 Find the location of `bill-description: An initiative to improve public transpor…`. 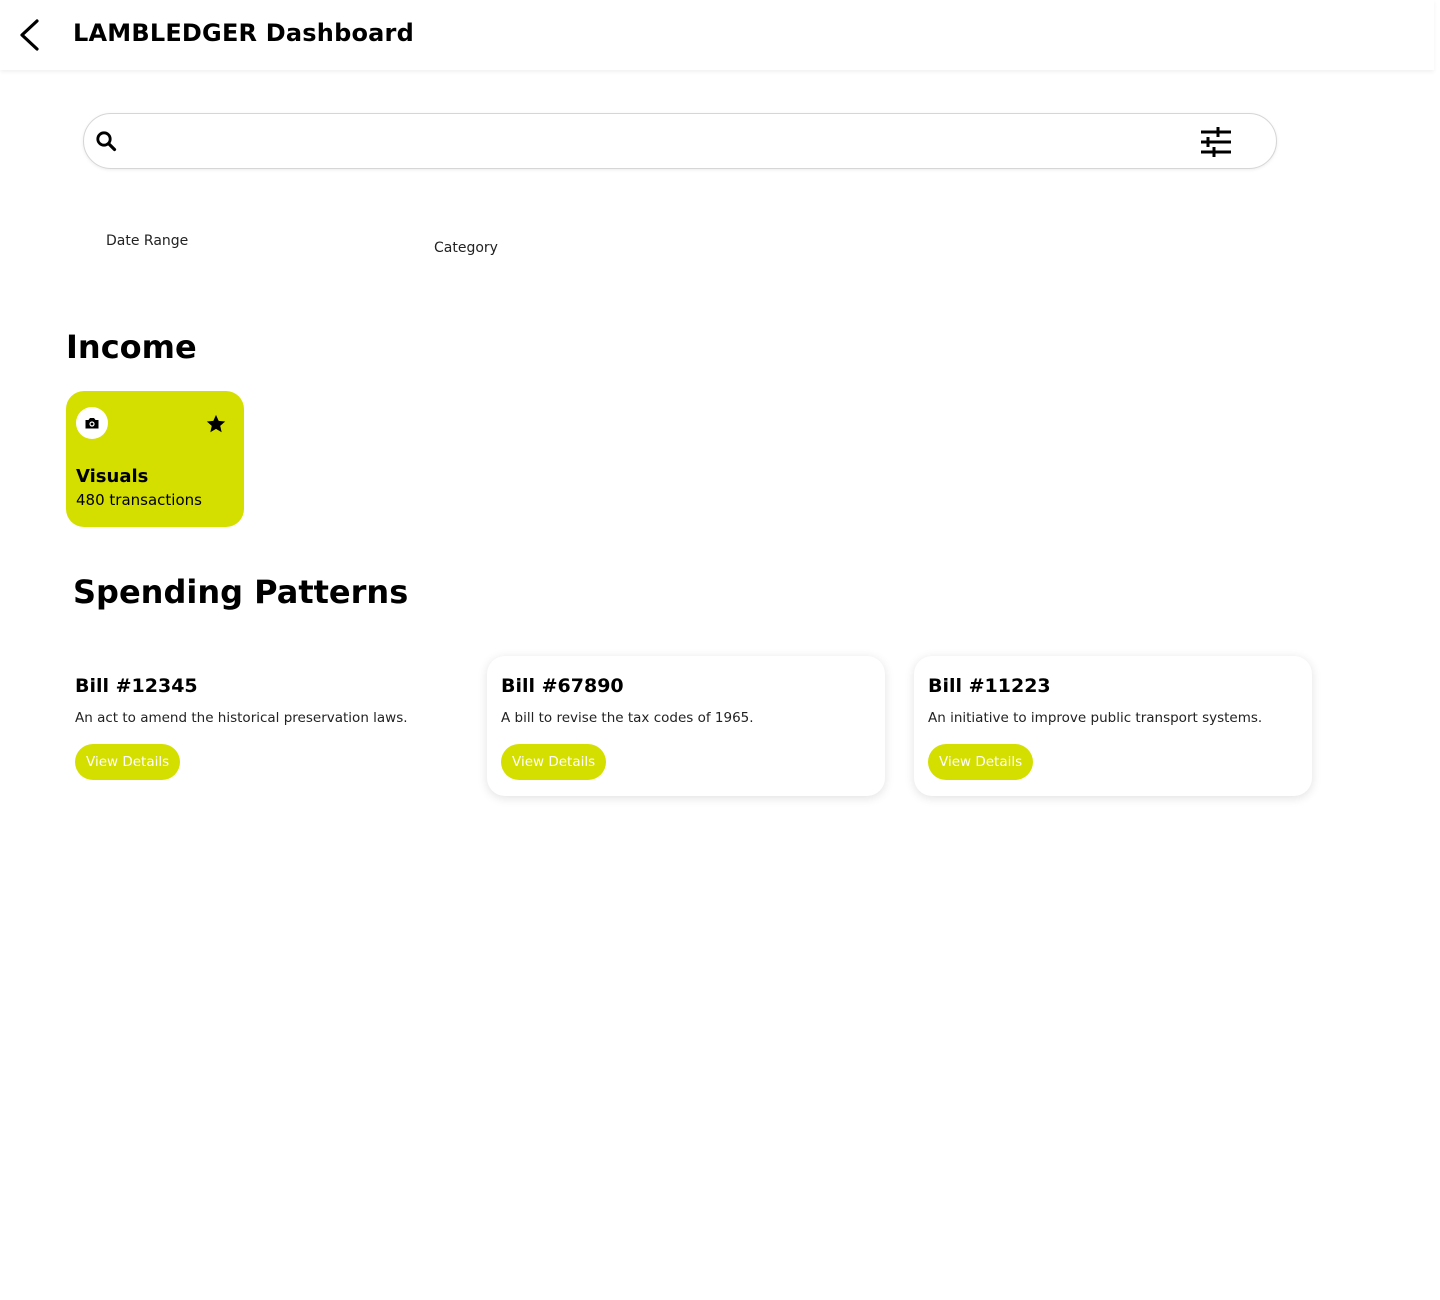

bill-description: An initiative to improve public transpor… is located at coordinates (1095, 718).